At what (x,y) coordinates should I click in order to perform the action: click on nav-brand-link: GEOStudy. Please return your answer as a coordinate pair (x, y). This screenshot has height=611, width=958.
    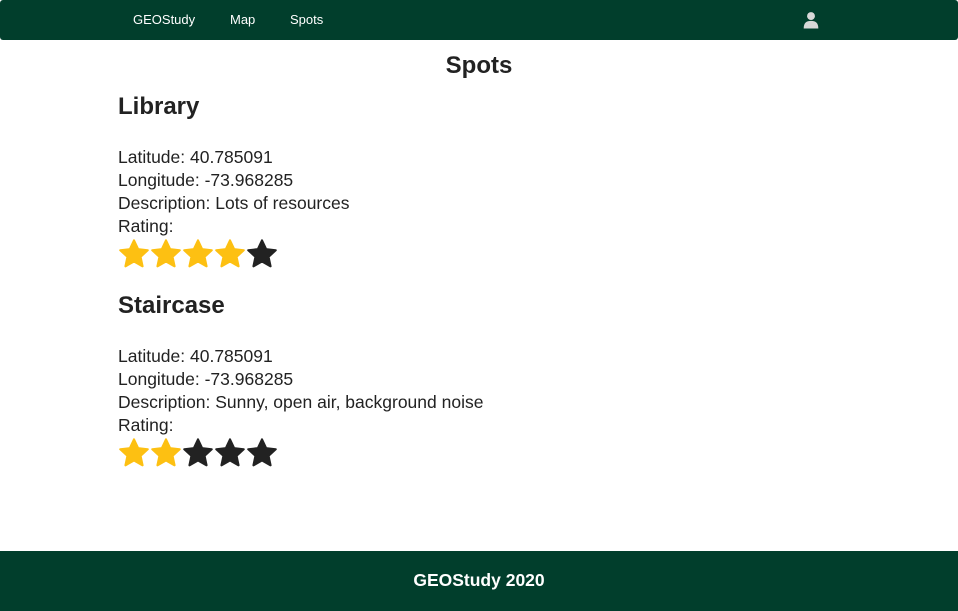
    Looking at the image, I should click on (164, 20).